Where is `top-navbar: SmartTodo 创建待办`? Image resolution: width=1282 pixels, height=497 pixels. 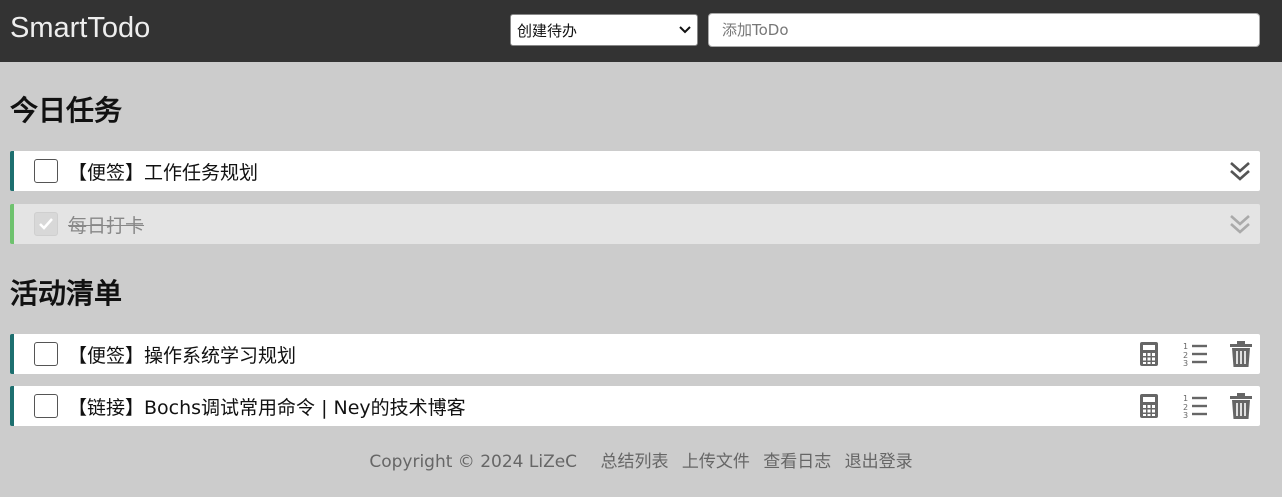 top-navbar: SmartTodo 创建待办 is located at coordinates (641, 31).